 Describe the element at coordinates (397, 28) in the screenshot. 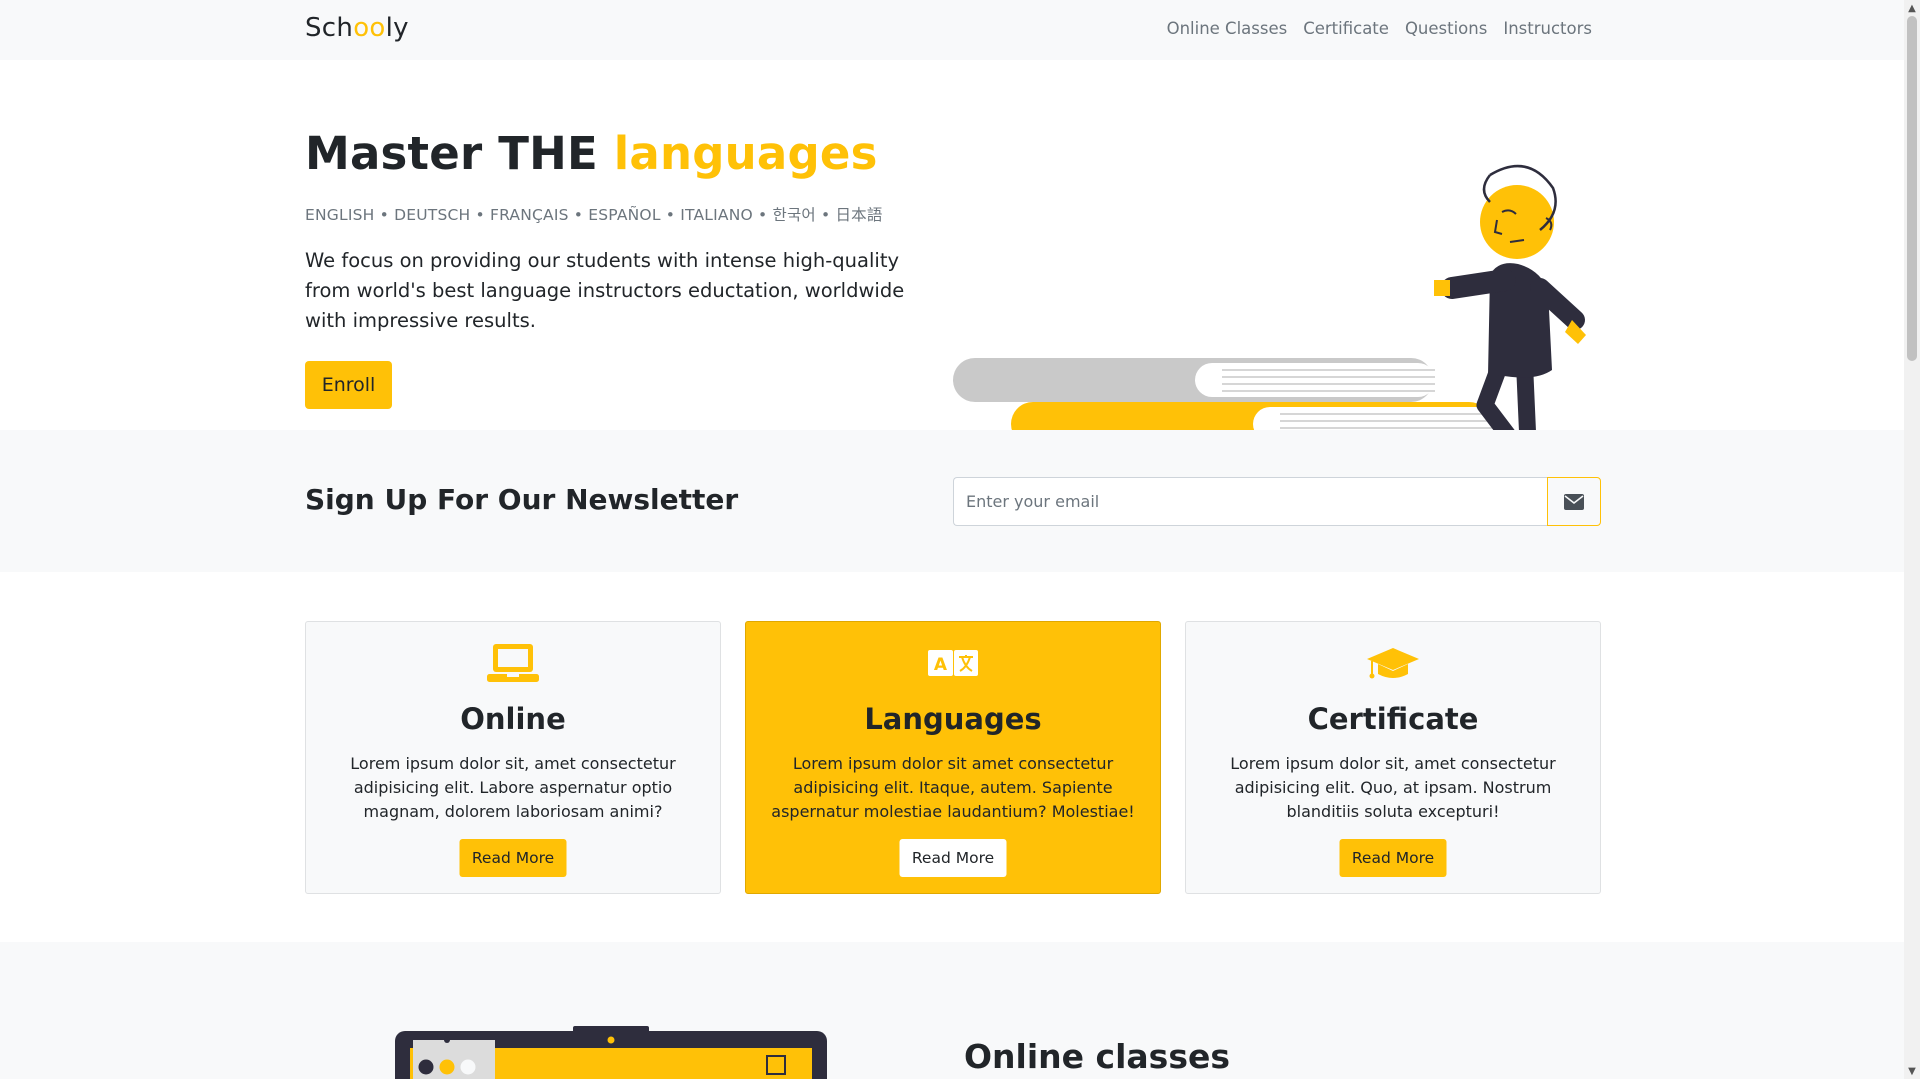

I see `brand-suffix: ly` at that location.